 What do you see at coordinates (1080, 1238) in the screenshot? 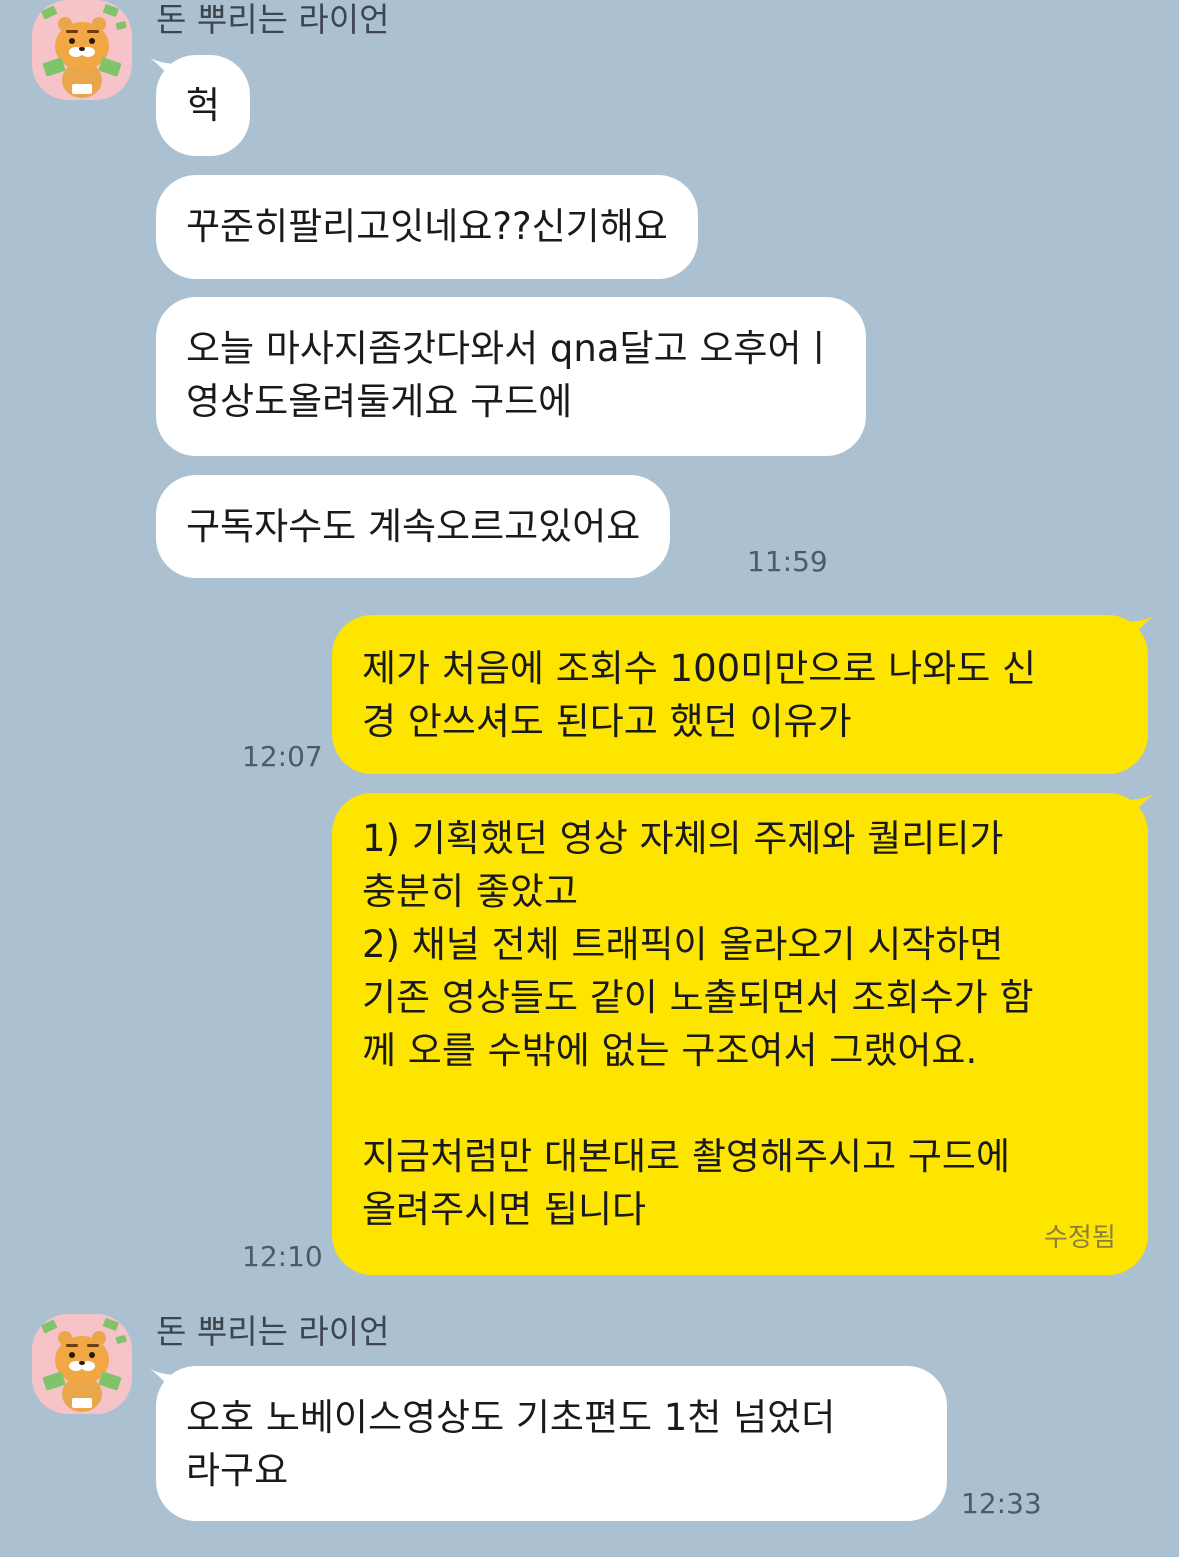
I see `edited-label: 수정됨` at bounding box center [1080, 1238].